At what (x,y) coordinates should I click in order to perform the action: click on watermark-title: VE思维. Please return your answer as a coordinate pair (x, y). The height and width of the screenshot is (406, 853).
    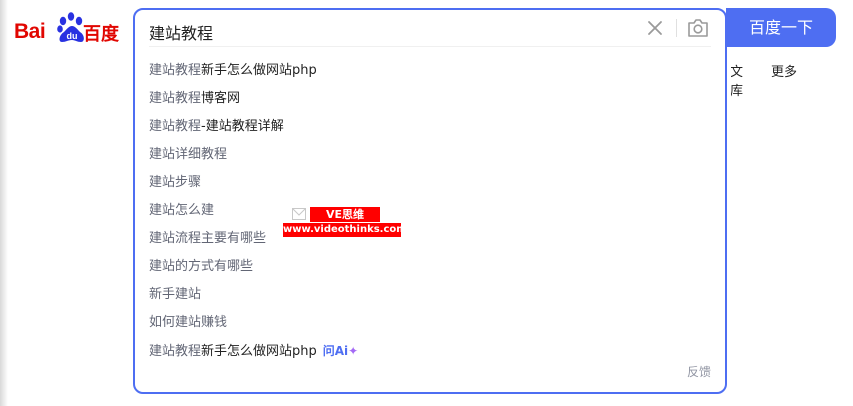
    Looking at the image, I should click on (345, 214).